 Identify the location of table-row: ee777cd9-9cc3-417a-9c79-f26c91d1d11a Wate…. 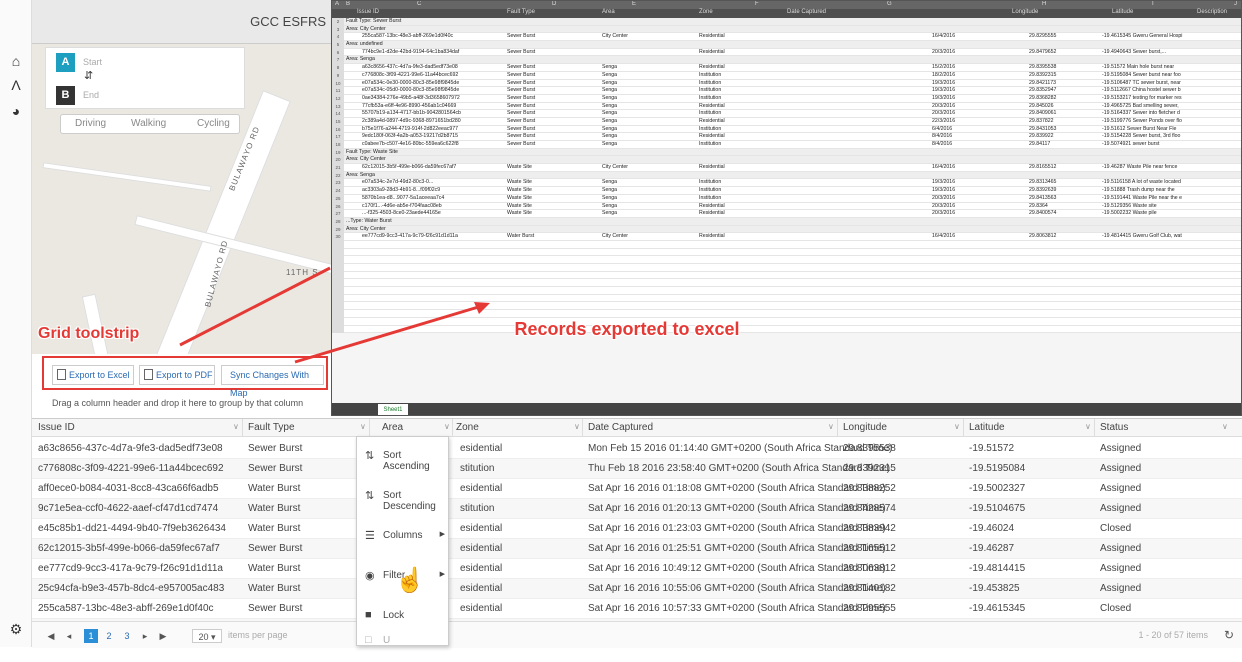
(637, 569).